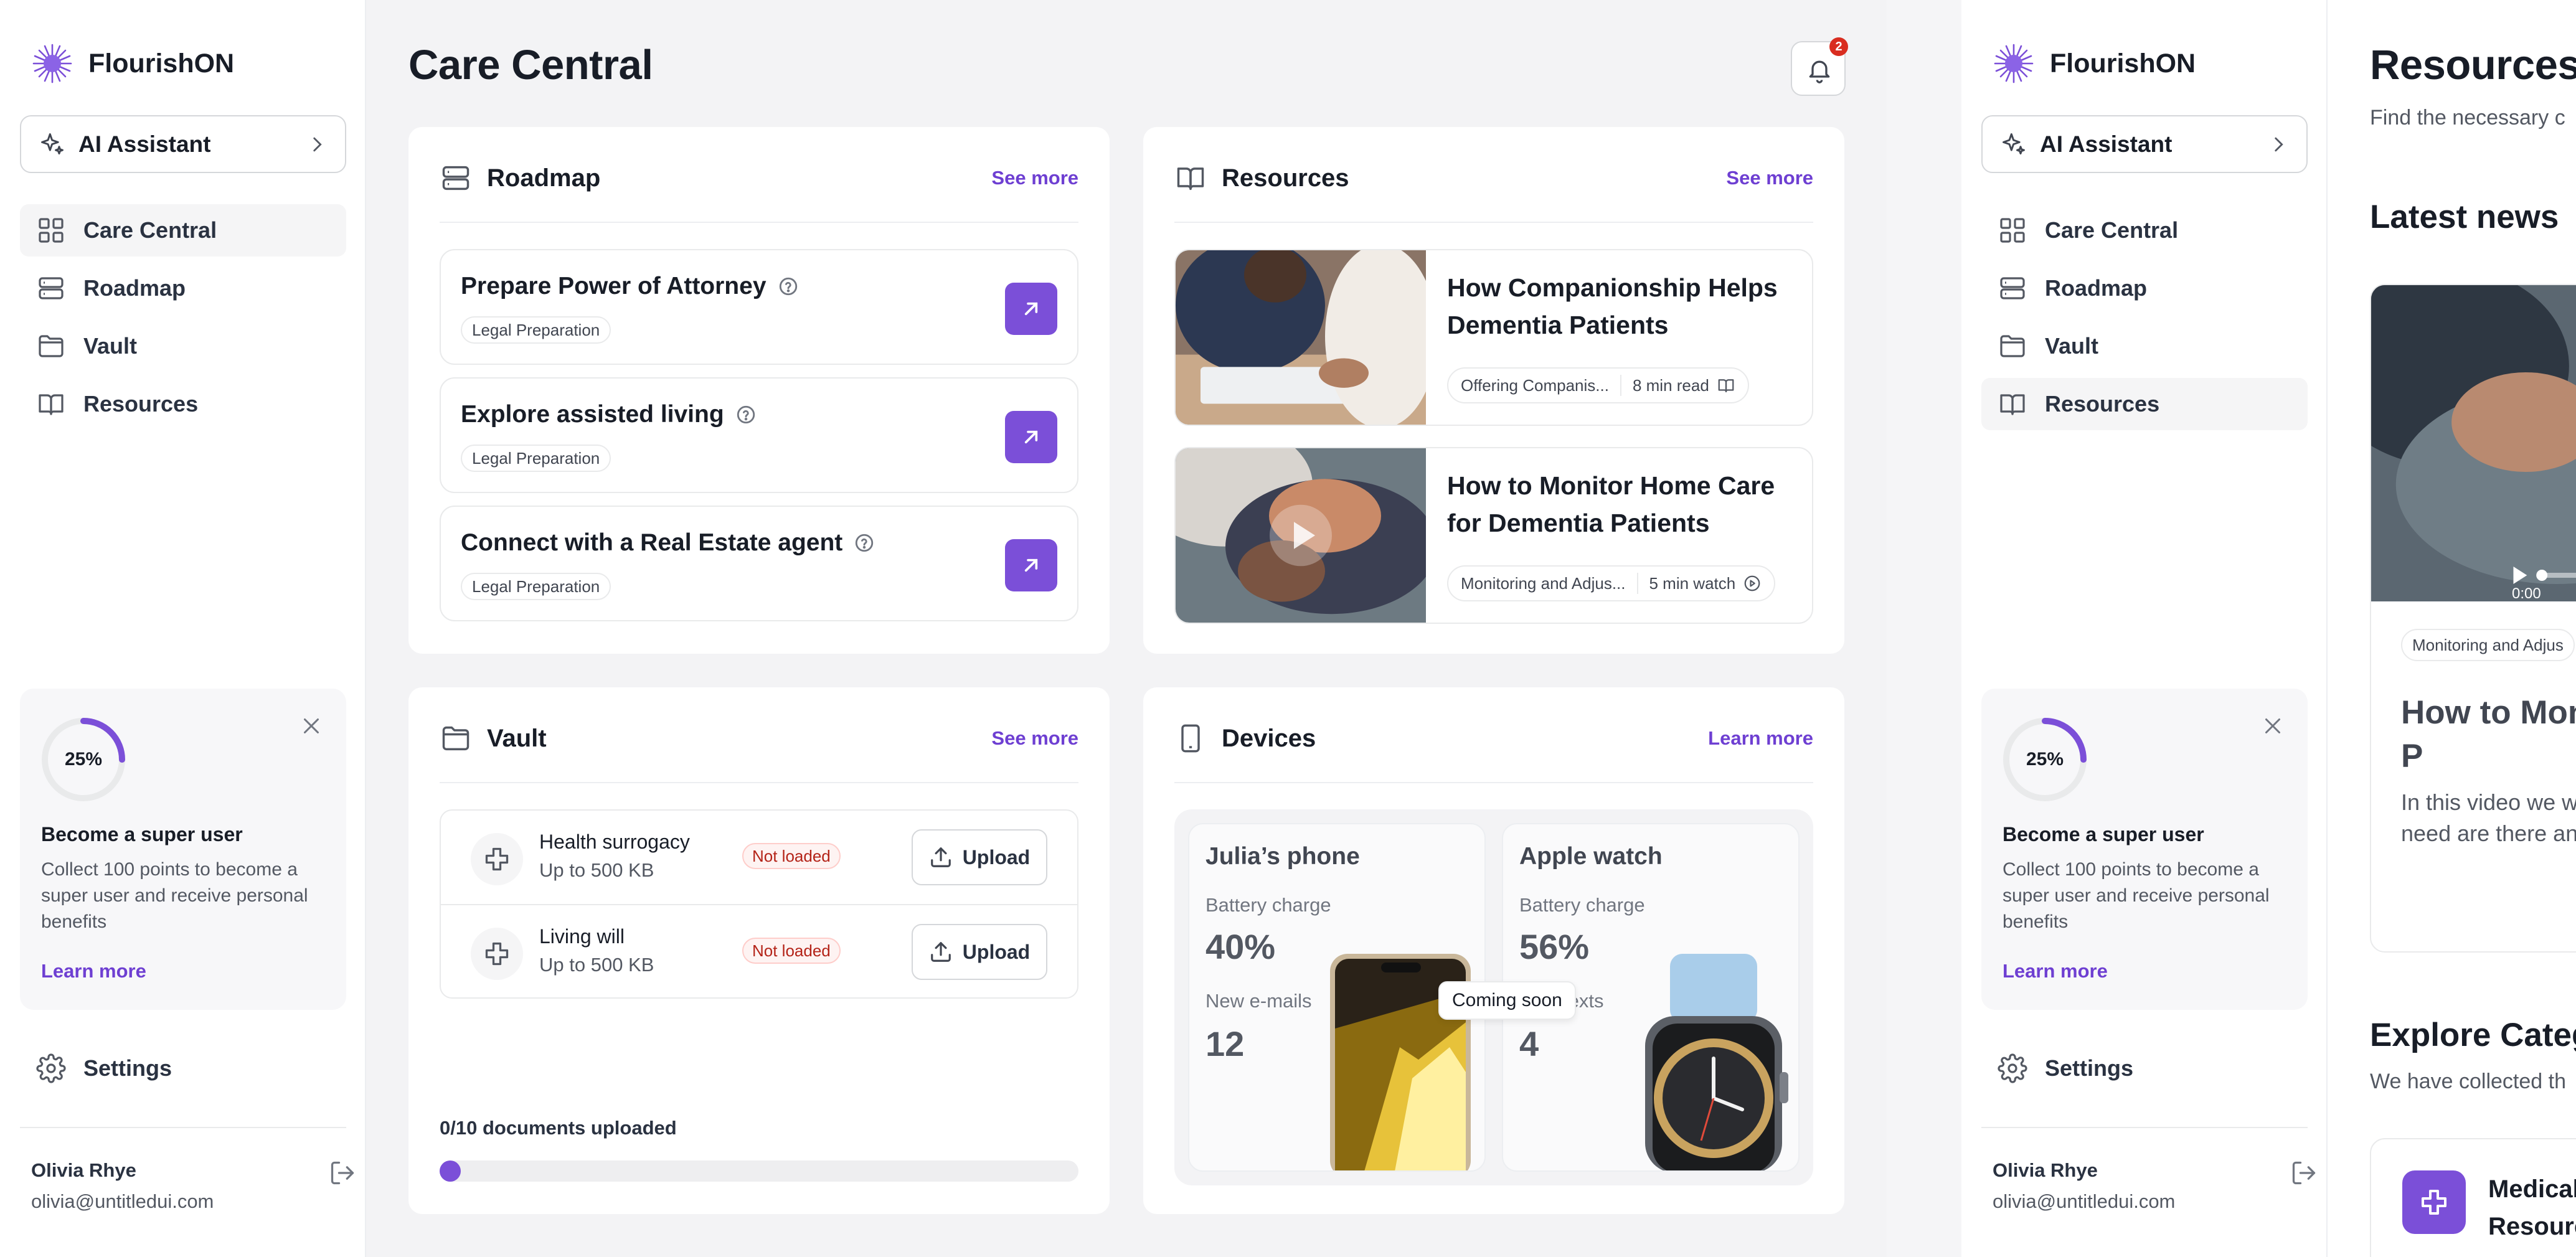 The image size is (2576, 1257). What do you see at coordinates (141, 404) in the screenshot?
I see `sidebar-item-label: Resources` at bounding box center [141, 404].